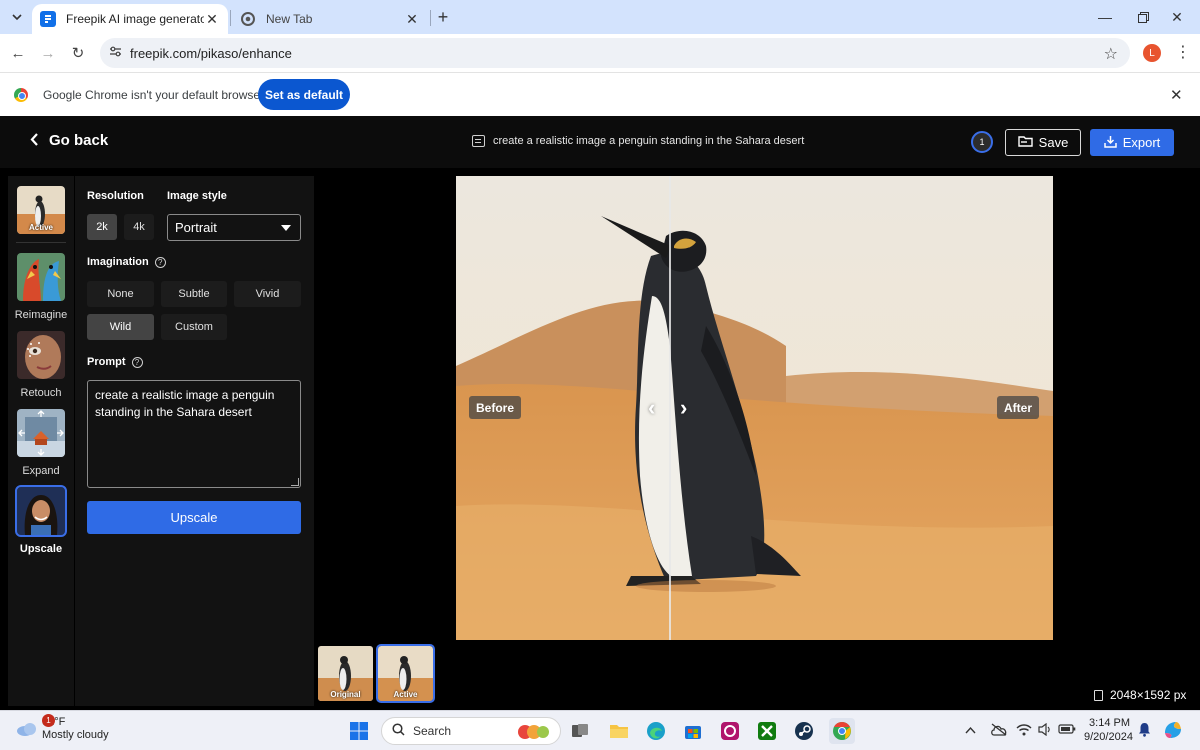 This screenshot has height=750, width=1200. I want to click on rail-item-retouch: Retouch, so click(41, 365).